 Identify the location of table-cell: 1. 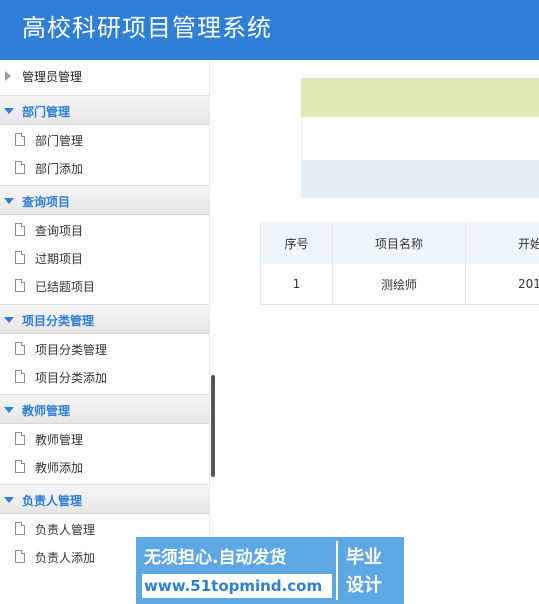
(296, 284).